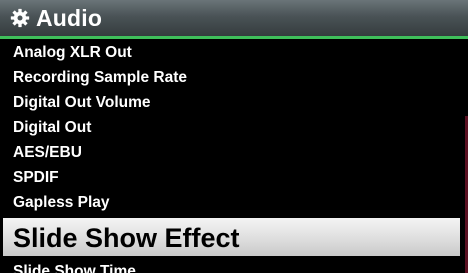 This screenshot has height=273, width=468. I want to click on menu-item-slide-show-effect: Slide Show Effect, so click(231, 237).